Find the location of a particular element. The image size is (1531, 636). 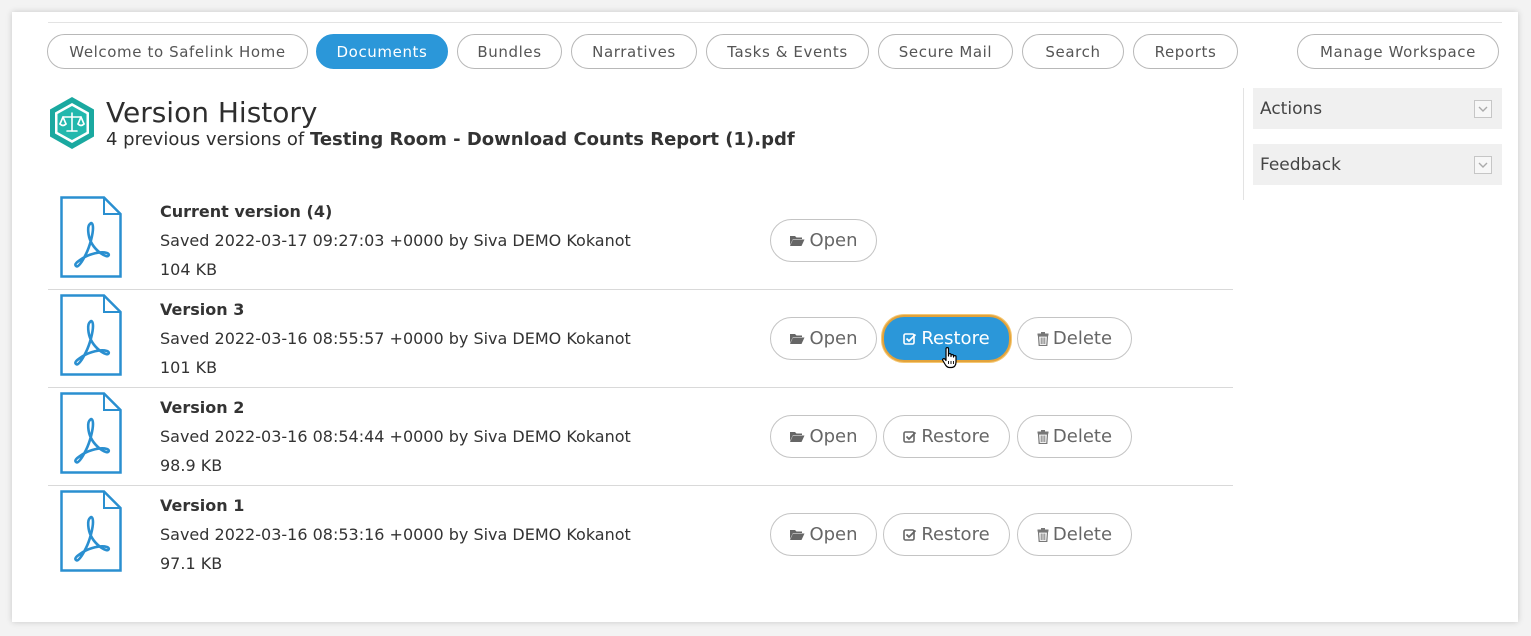

sidebar-feedback-panel: Feedback is located at coordinates (1377, 164).